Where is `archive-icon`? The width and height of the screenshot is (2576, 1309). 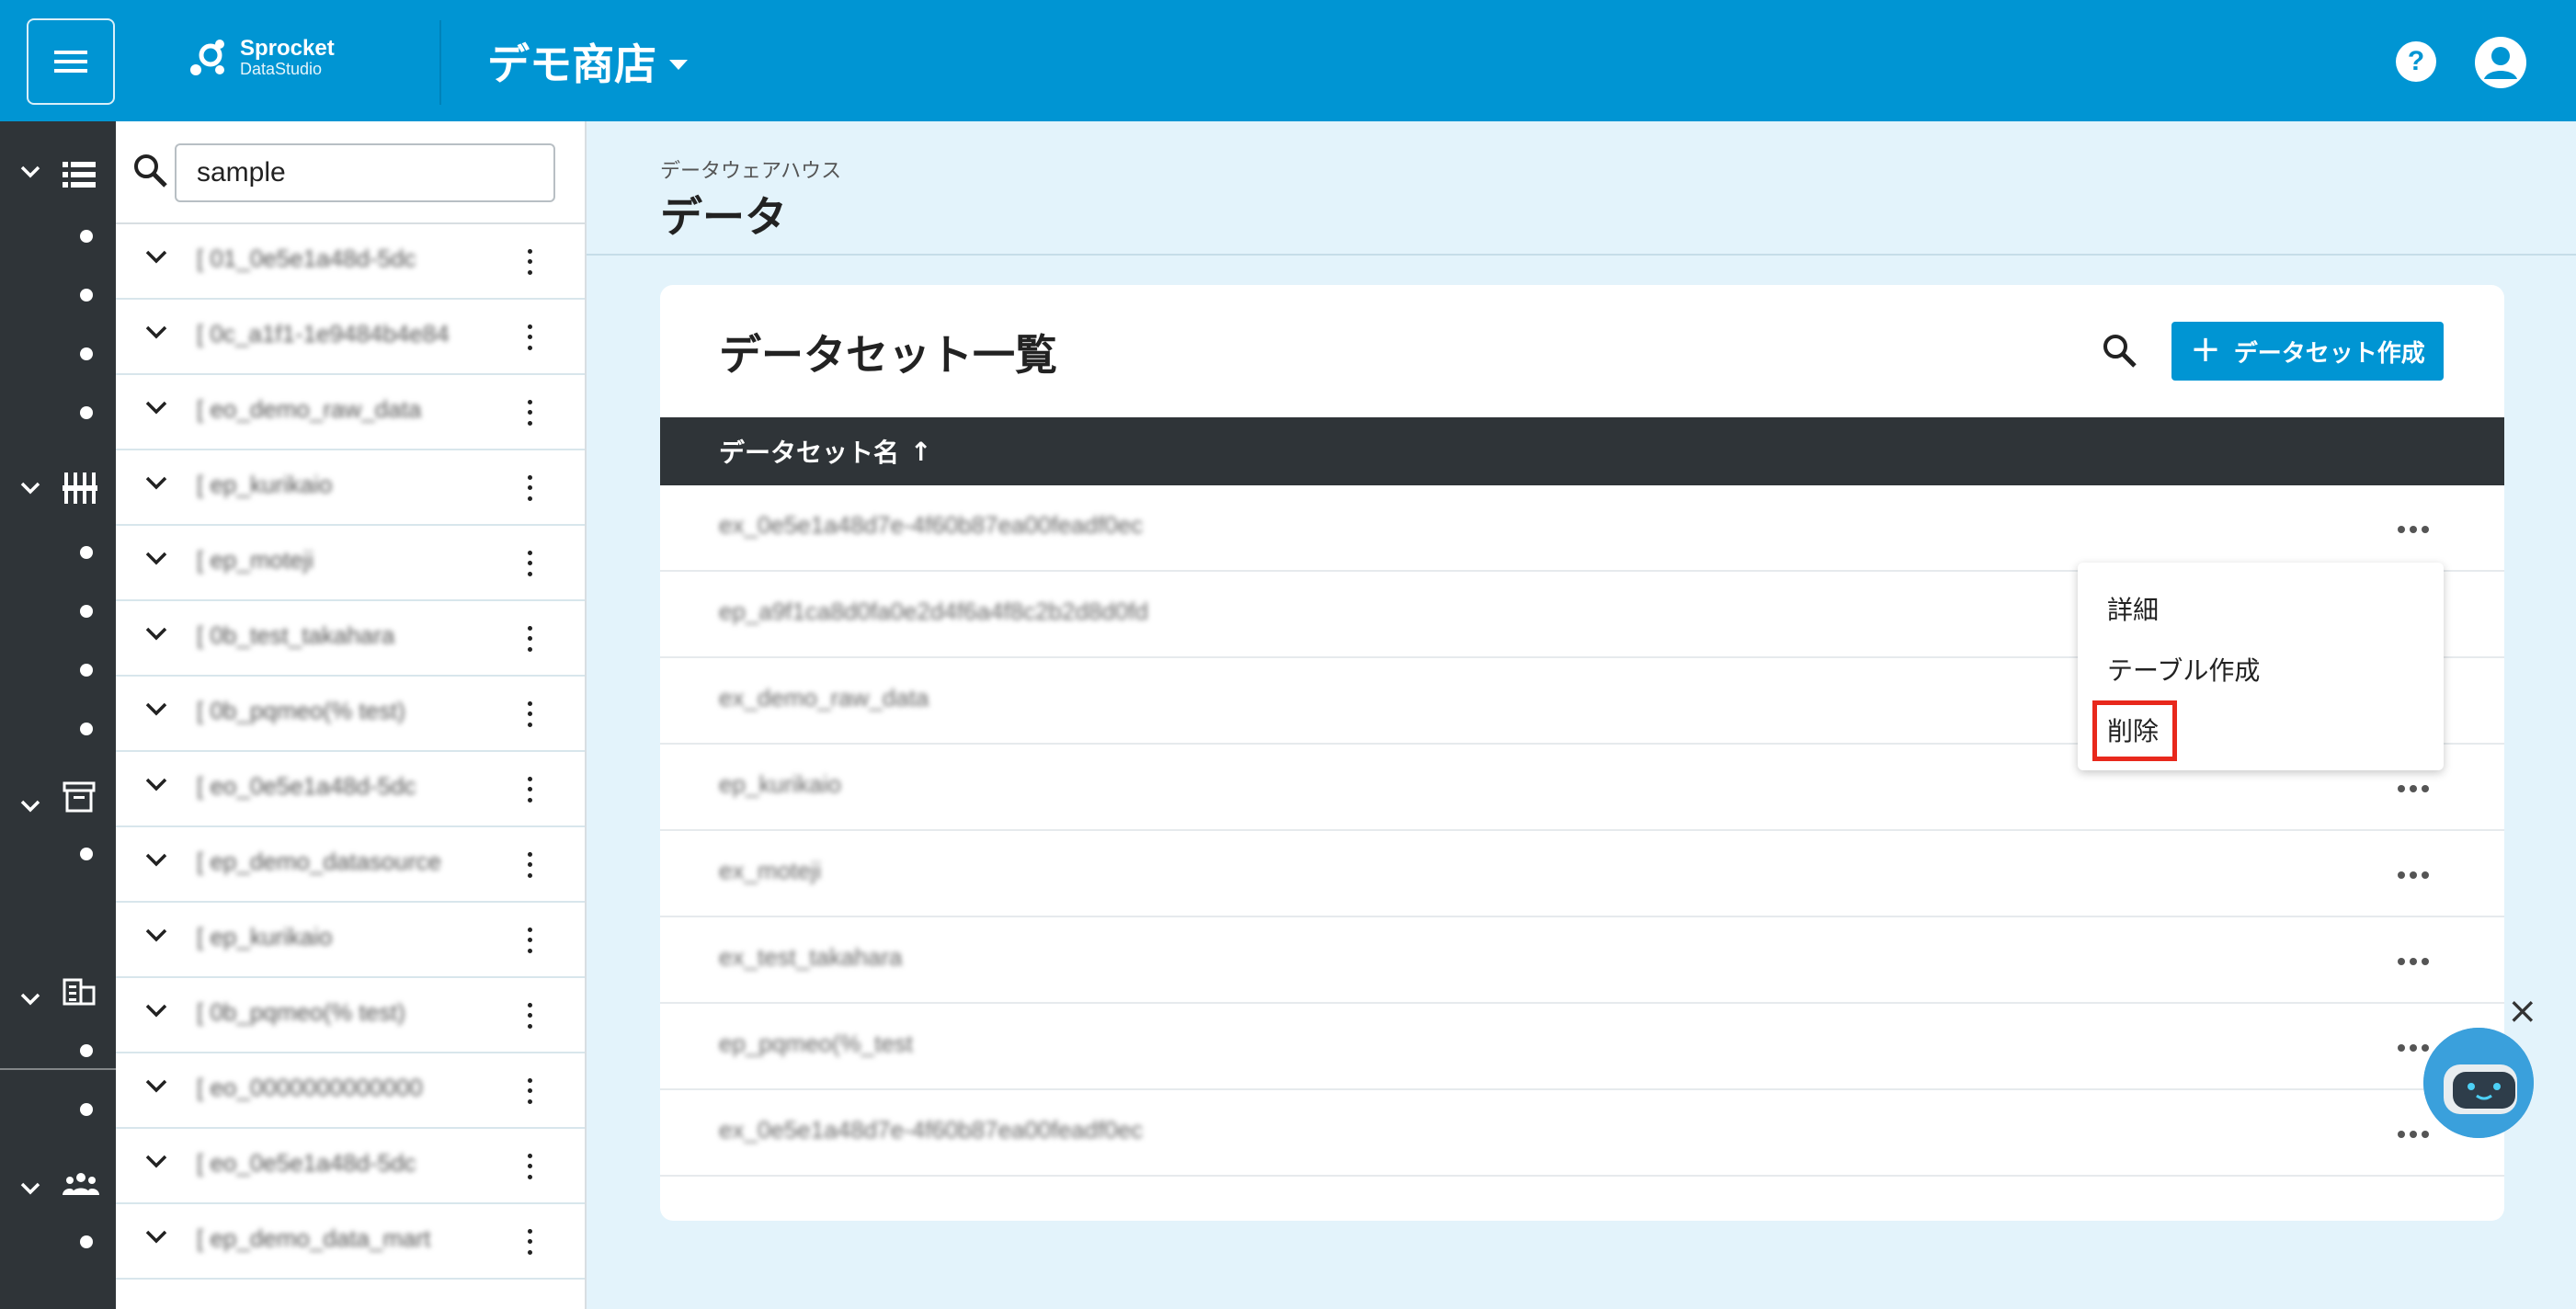
archive-icon is located at coordinates (79, 797).